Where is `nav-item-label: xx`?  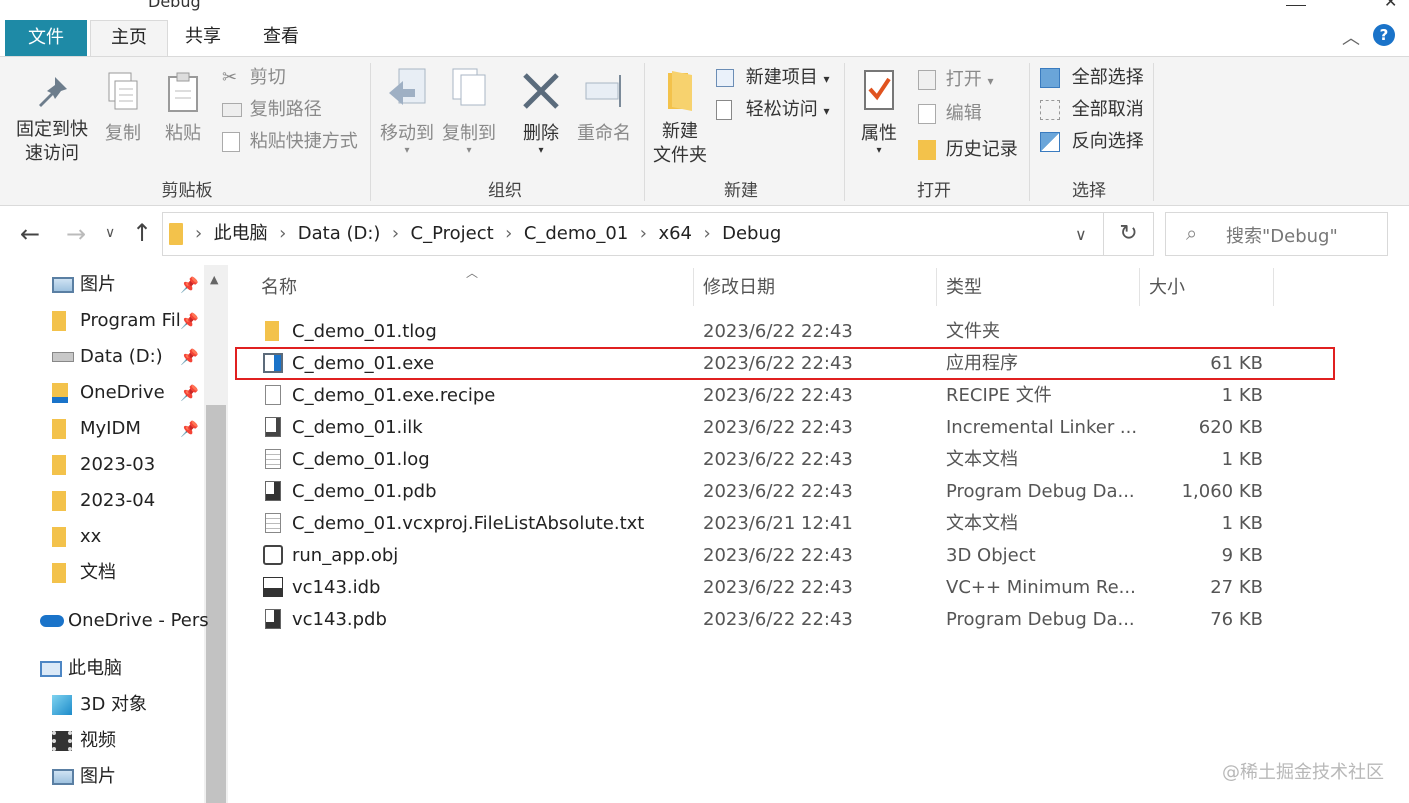 nav-item-label: xx is located at coordinates (91, 536).